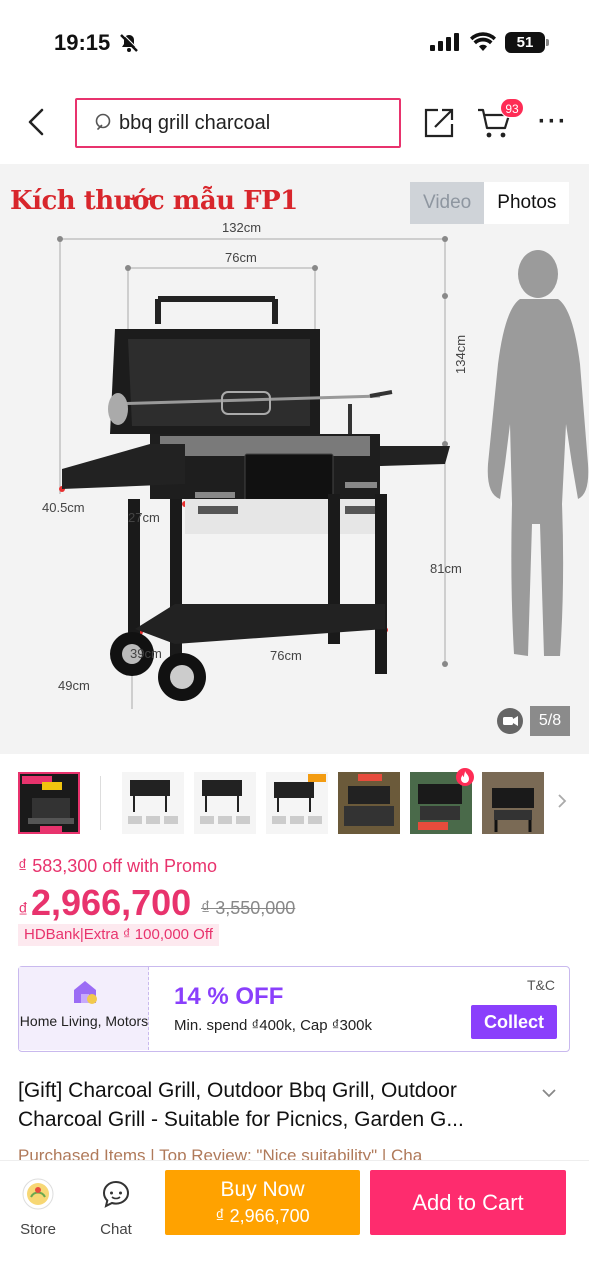  I want to click on dim-label-grill-height: 81cm, so click(446, 568).